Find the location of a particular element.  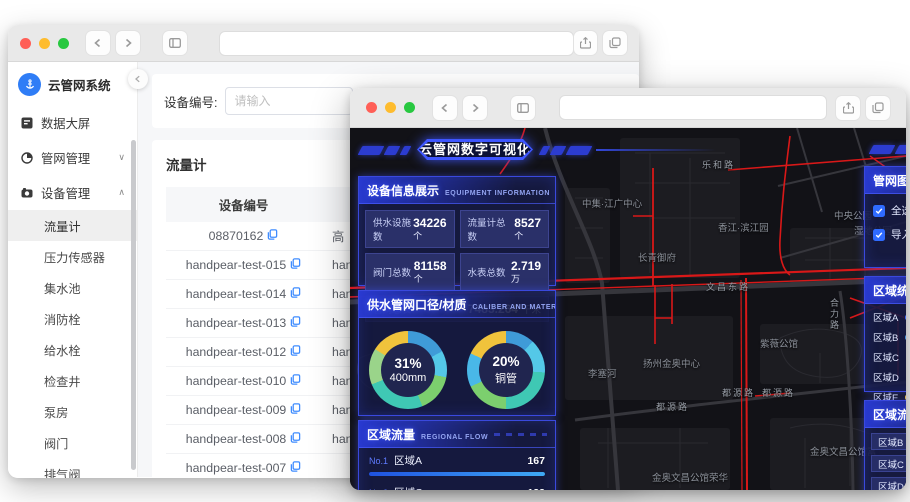

region-list-item: 区域D is located at coordinates (888, 483).